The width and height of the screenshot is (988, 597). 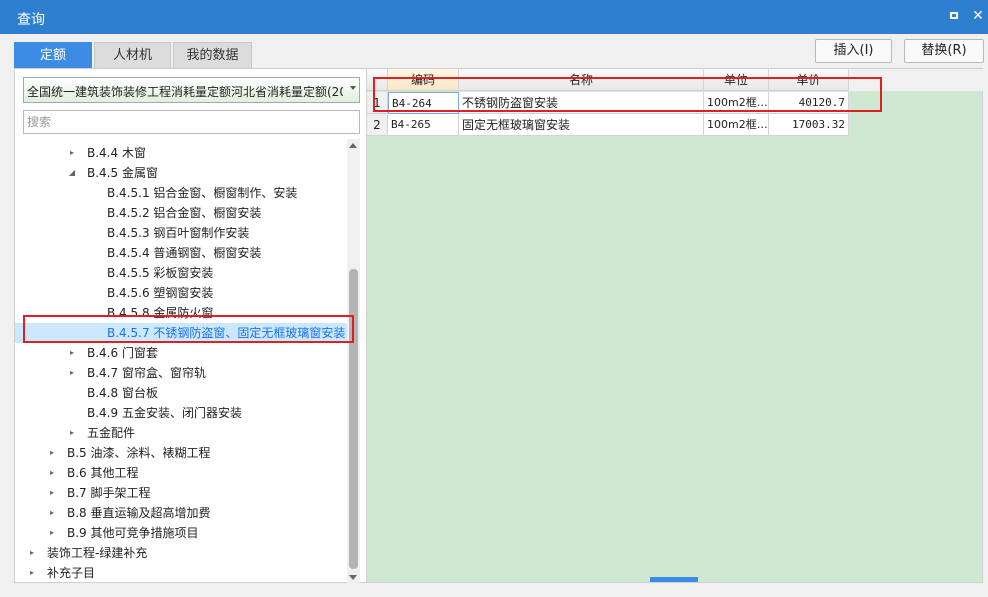 I want to click on maximize-button, so click(x=954, y=16).